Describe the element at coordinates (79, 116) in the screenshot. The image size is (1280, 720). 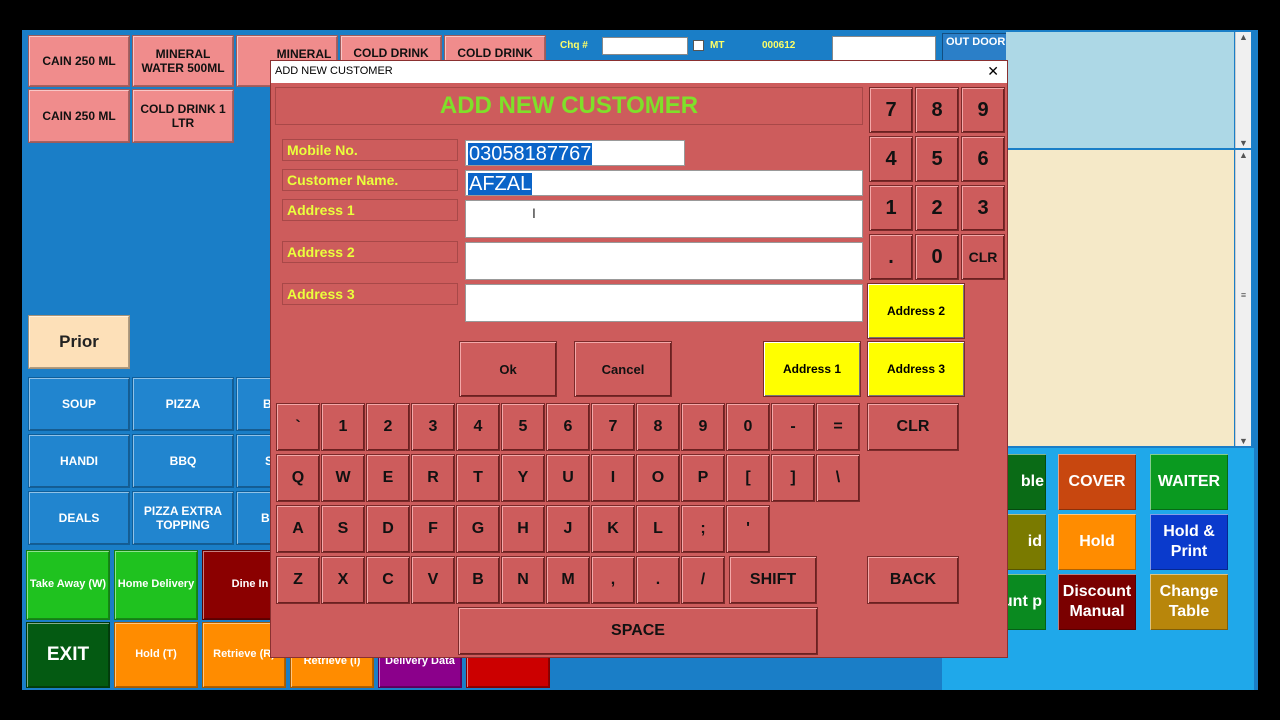
I see `product-cain-250ml-2: CAIN 250 ML` at that location.